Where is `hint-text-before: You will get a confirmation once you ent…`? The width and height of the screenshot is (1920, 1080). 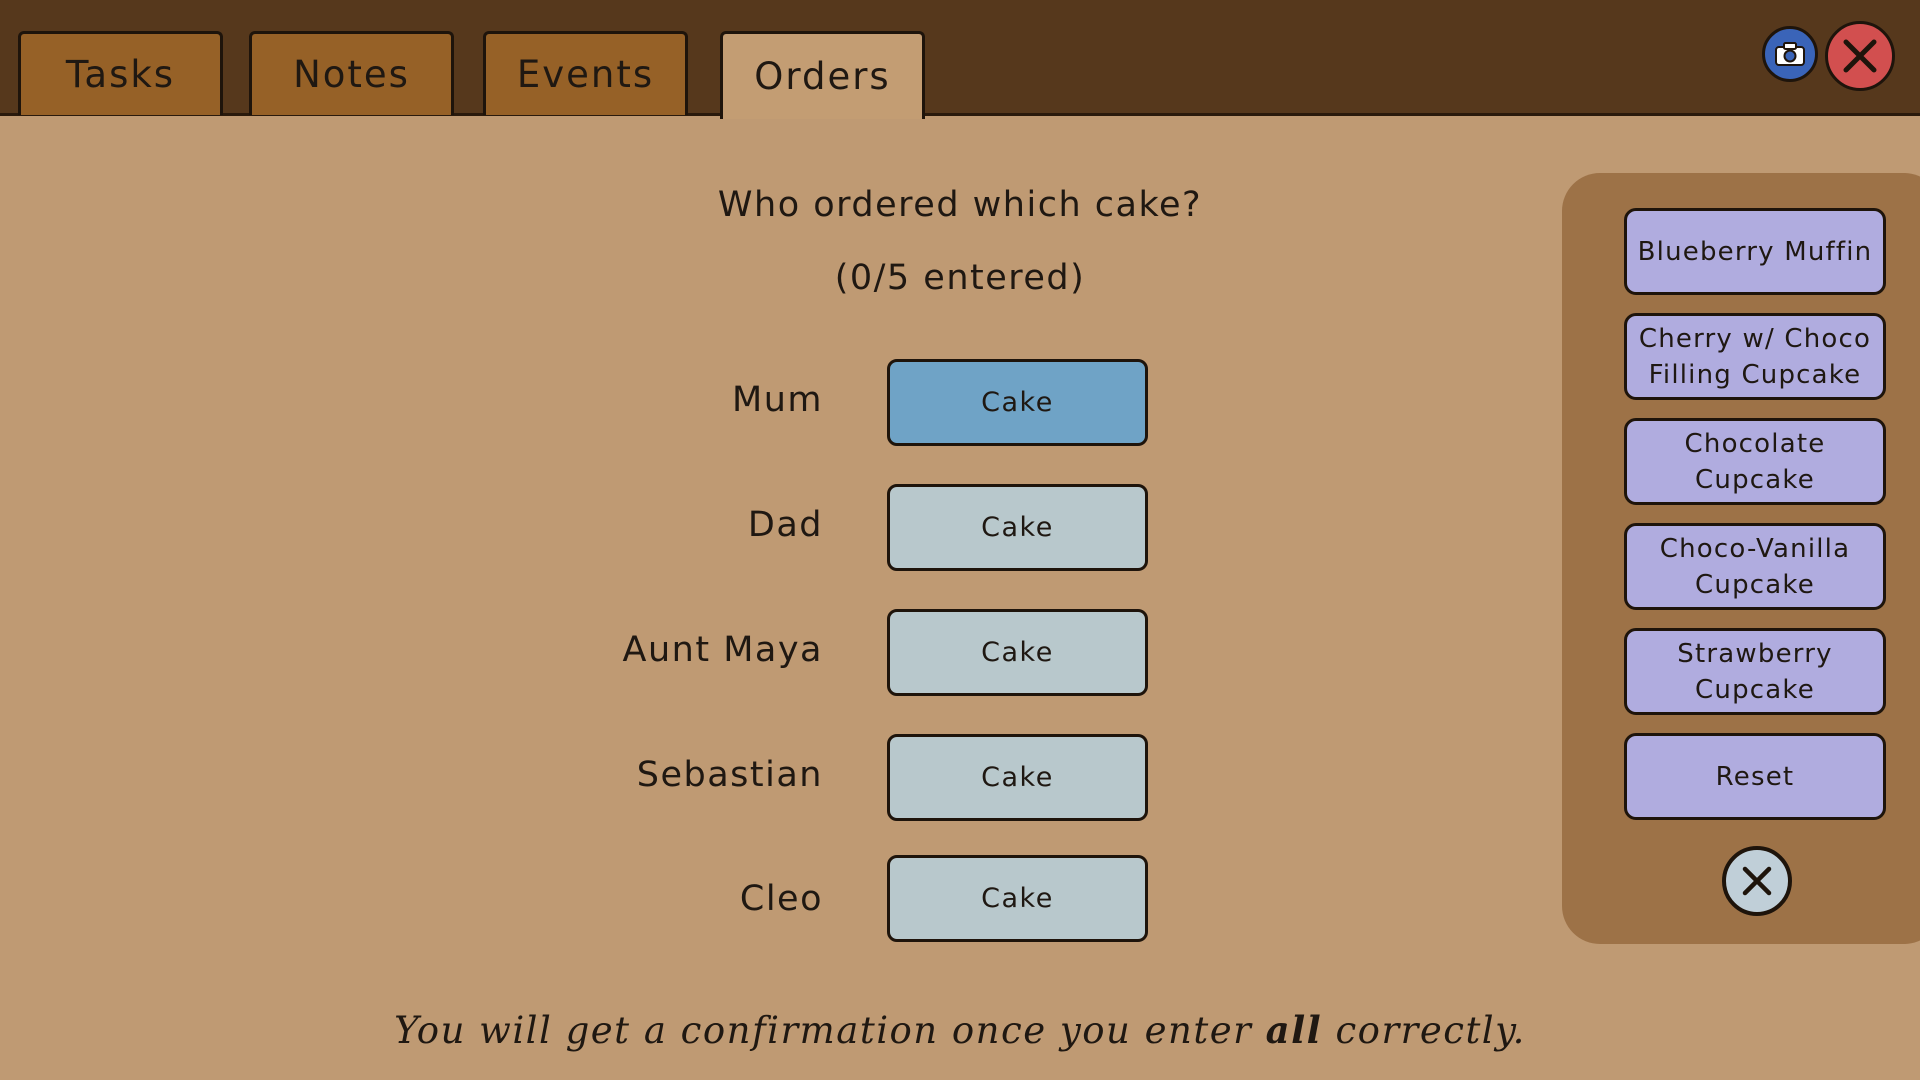 hint-text-before: You will get a confirmation once you ent… is located at coordinates (830, 1030).